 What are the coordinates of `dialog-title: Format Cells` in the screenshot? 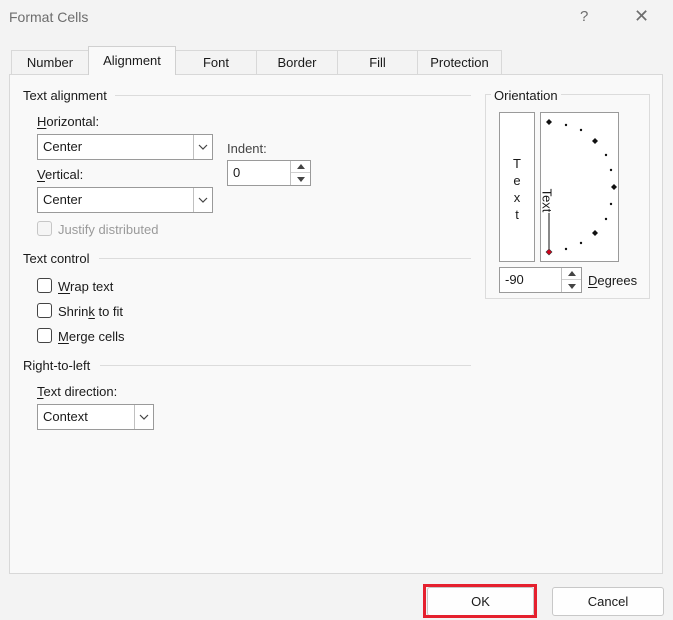 It's located at (49, 17).